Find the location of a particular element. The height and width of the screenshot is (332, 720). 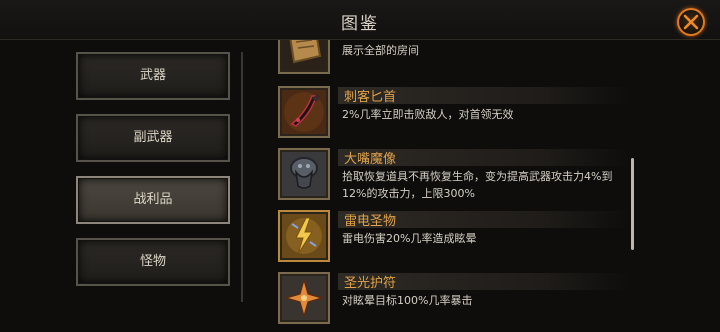

item-description: 2%几率立即击败敌人，对首领无效 is located at coordinates (428, 114).